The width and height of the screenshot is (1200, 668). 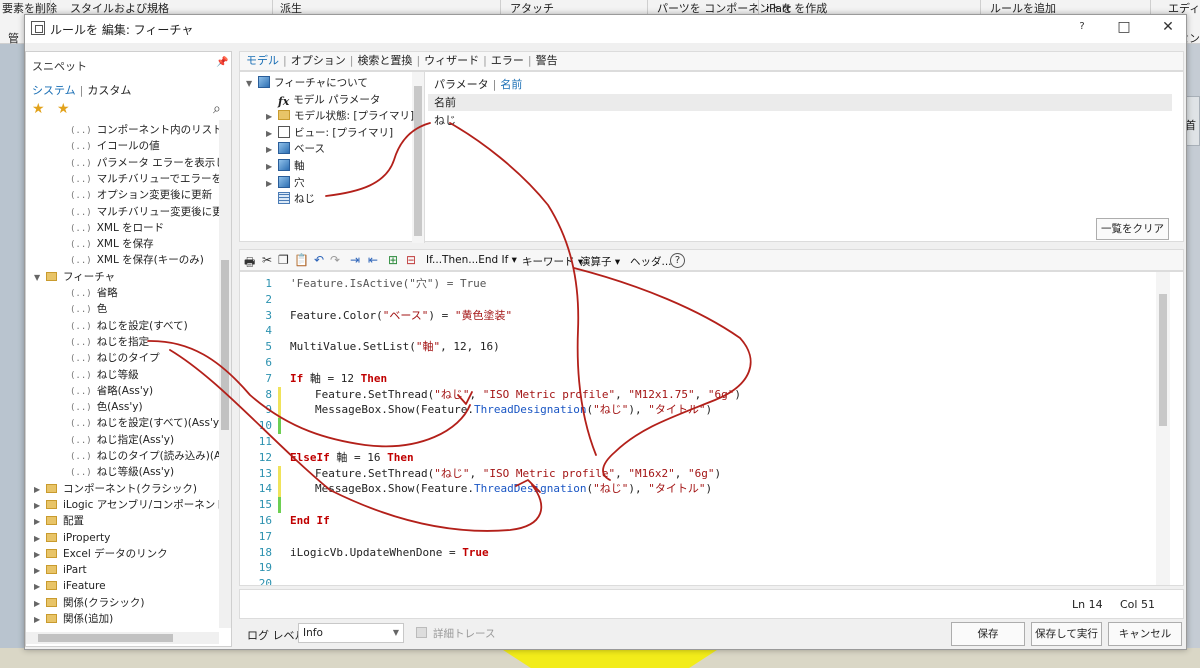 What do you see at coordinates (511, 84) in the screenshot?
I see `tab-names: 名前` at bounding box center [511, 84].